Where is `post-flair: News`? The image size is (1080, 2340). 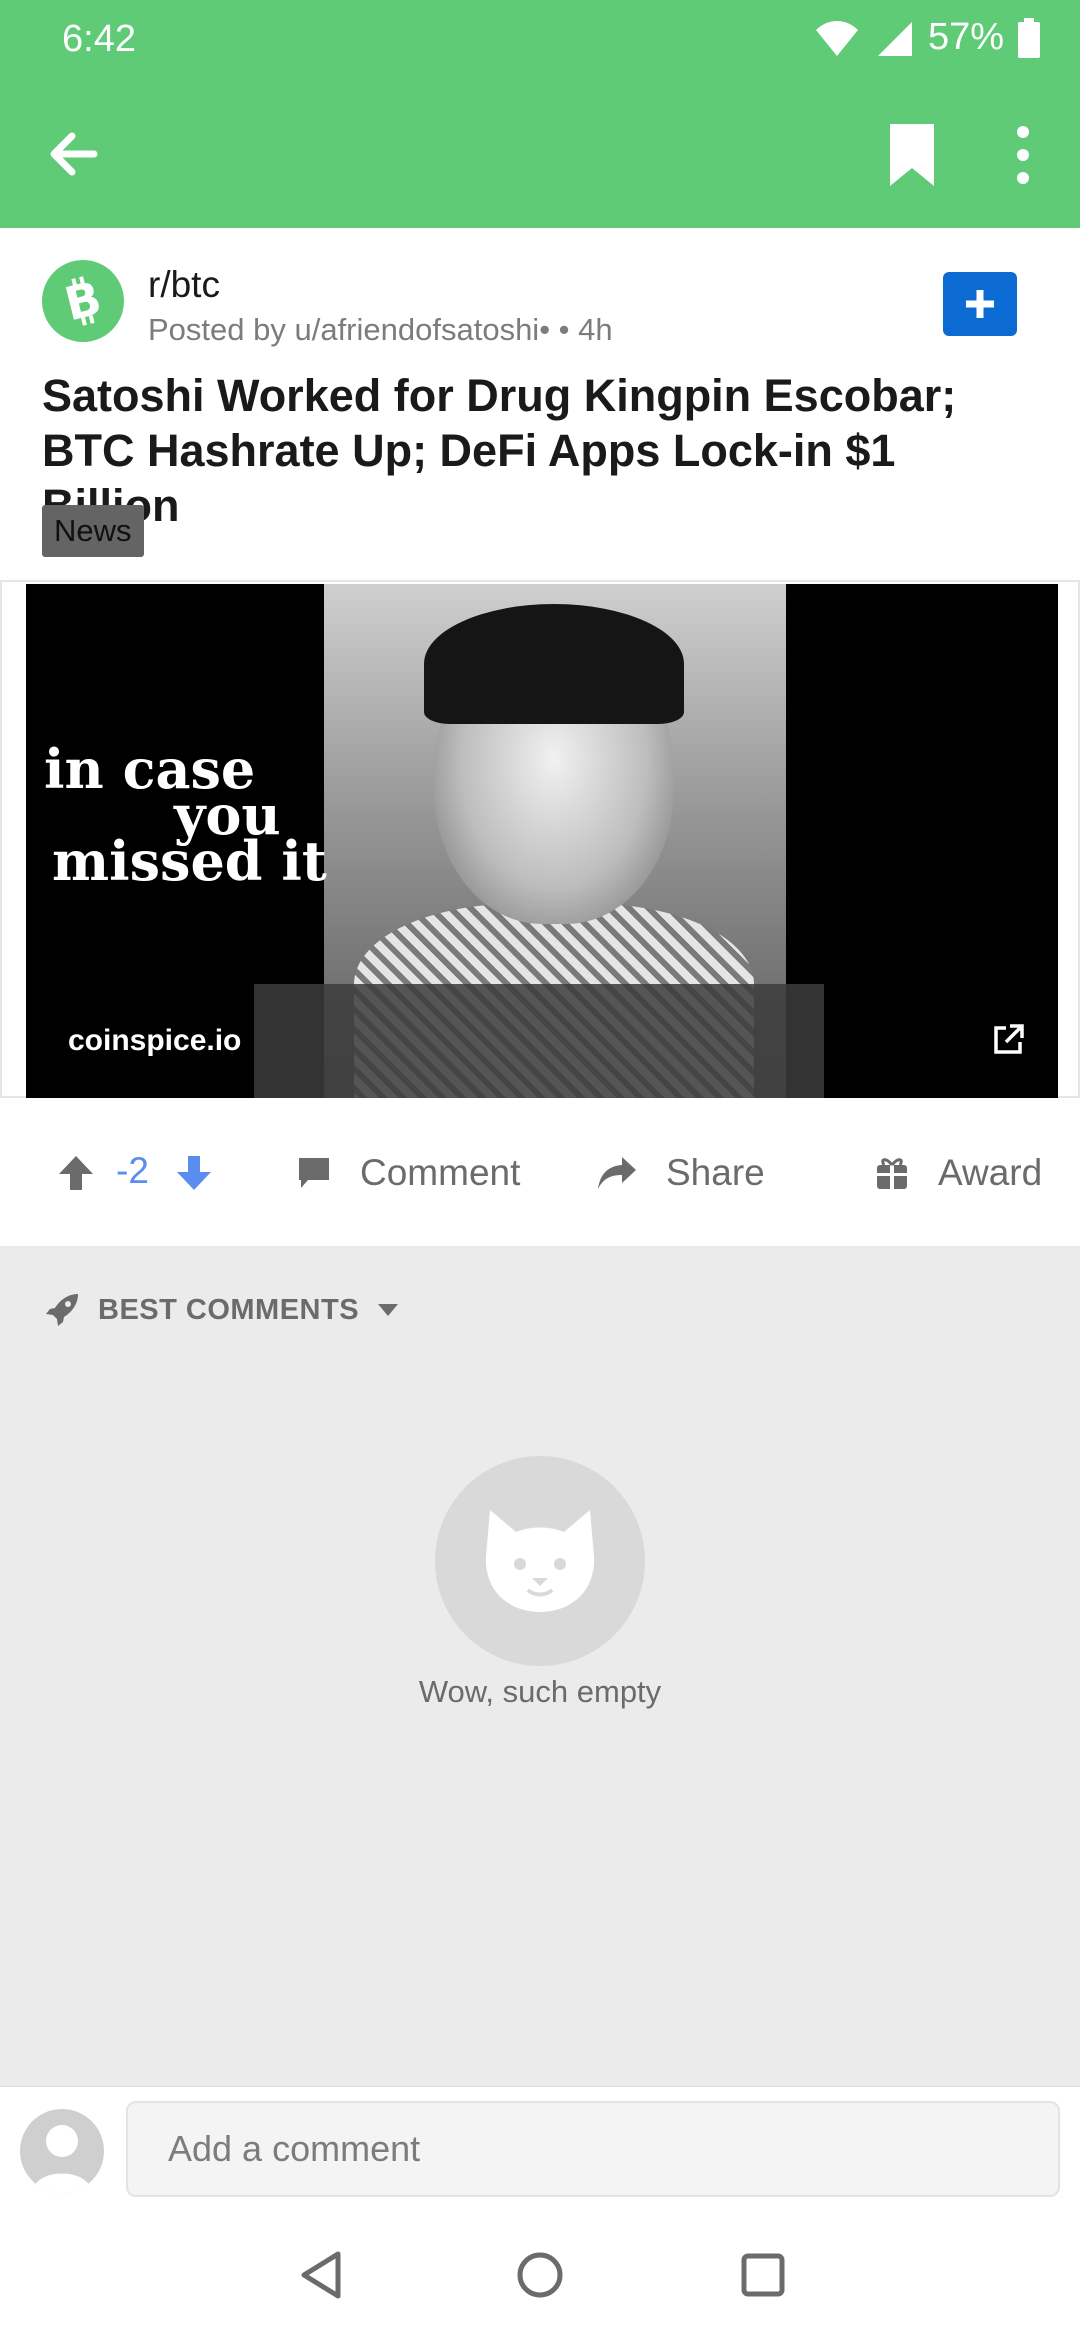 post-flair: News is located at coordinates (93, 531).